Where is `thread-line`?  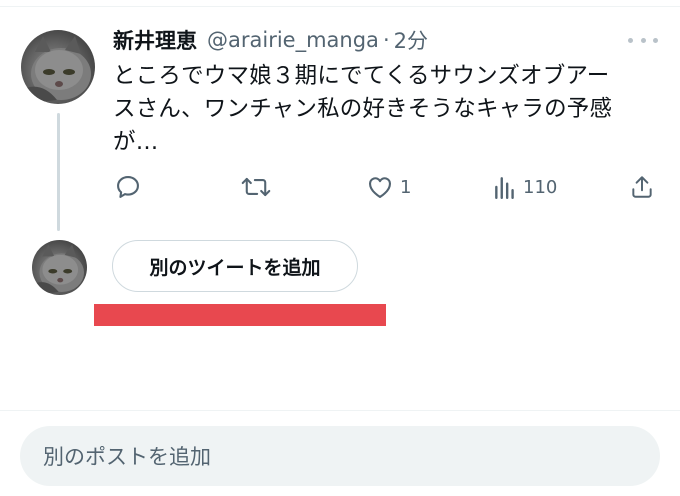
thread-line is located at coordinates (58, 172).